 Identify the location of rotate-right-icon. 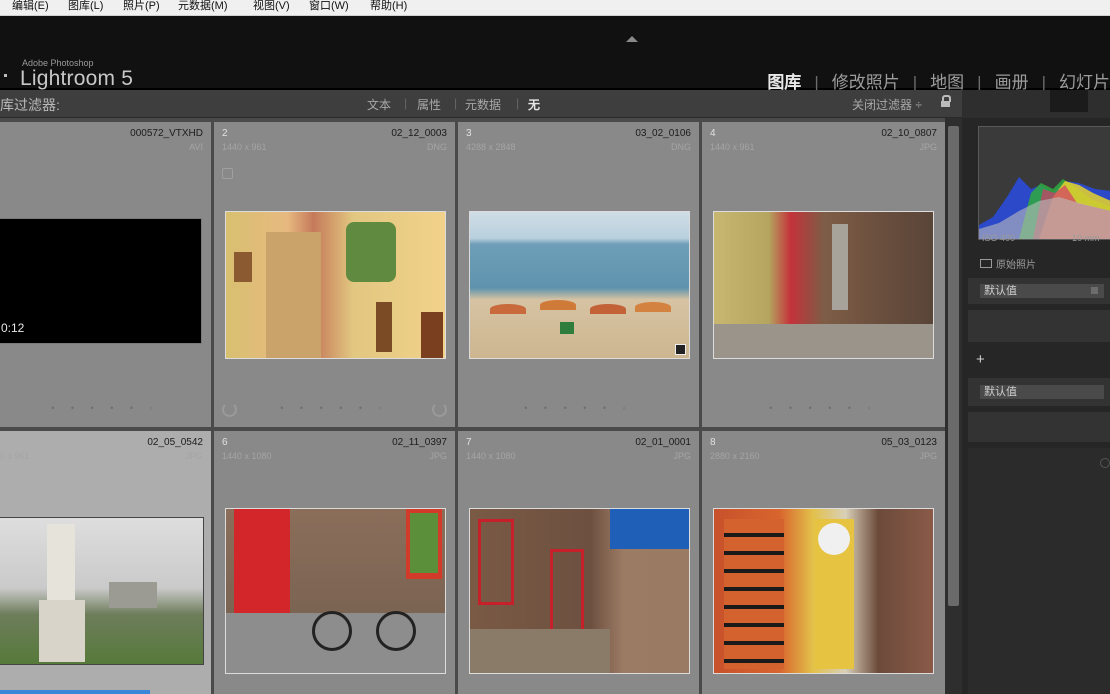
(439, 409).